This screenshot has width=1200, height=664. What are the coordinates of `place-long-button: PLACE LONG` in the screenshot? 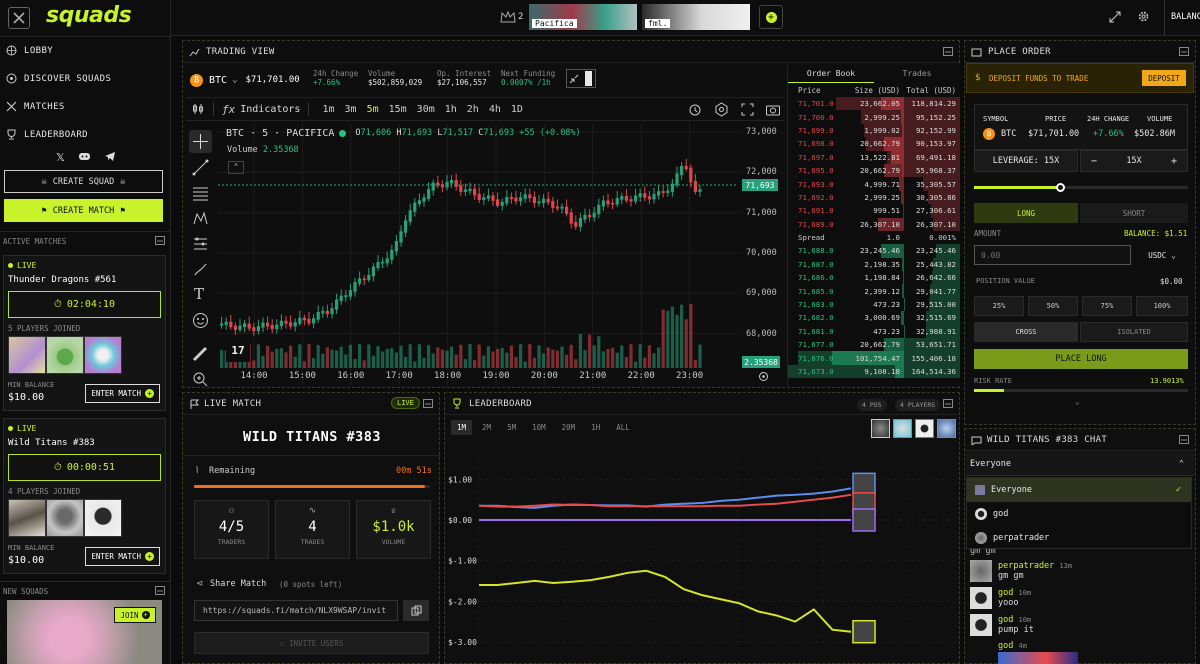 It's located at (1081, 359).